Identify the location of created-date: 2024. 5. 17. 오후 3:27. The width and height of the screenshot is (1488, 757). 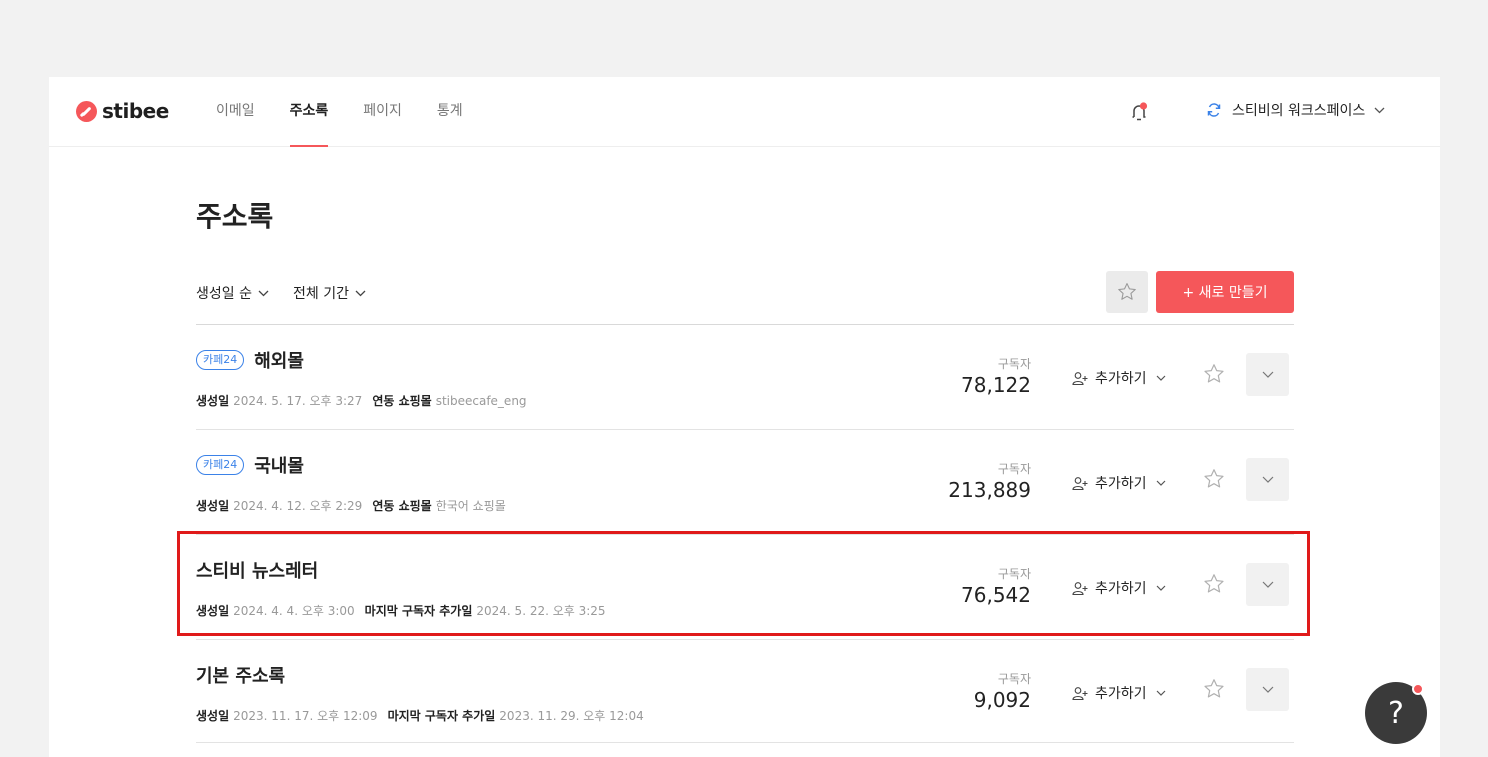
(298, 401).